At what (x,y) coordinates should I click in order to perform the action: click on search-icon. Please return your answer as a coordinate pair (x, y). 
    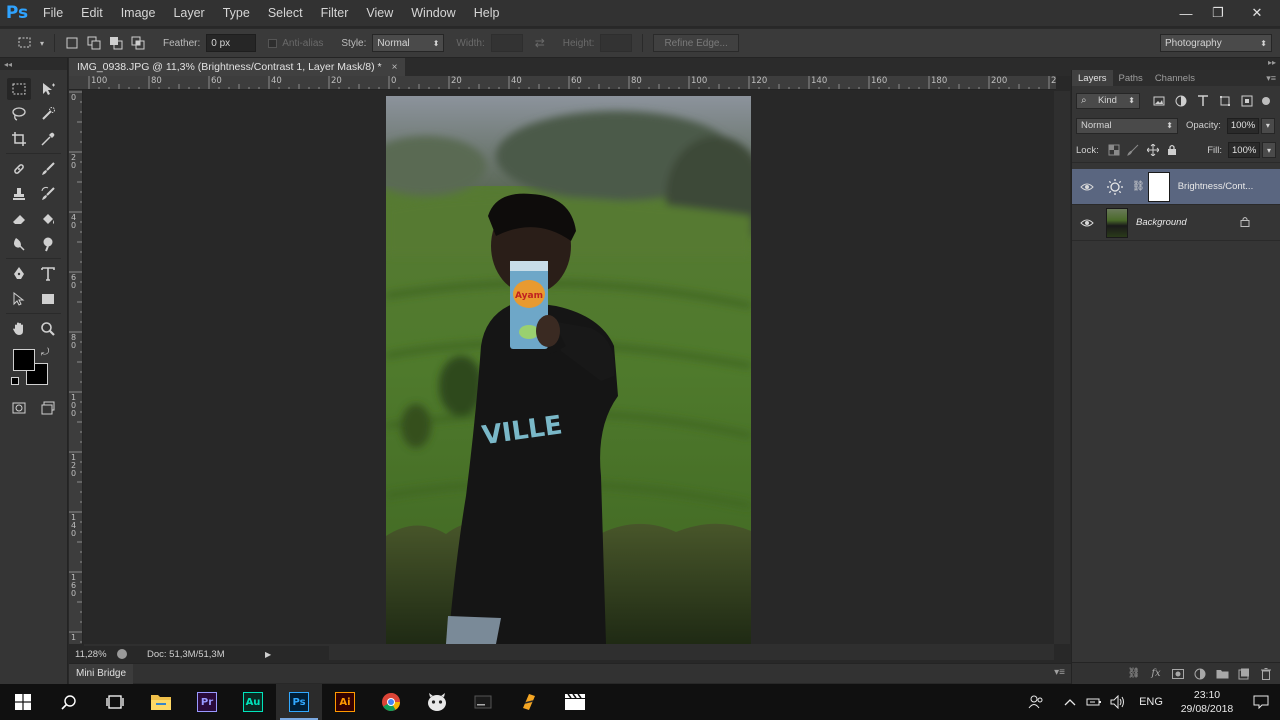
    Looking at the image, I should click on (69, 702).